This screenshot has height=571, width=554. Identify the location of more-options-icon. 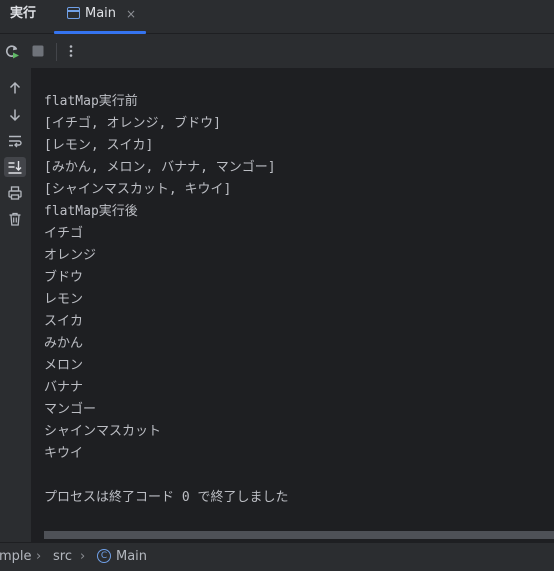
(71, 51).